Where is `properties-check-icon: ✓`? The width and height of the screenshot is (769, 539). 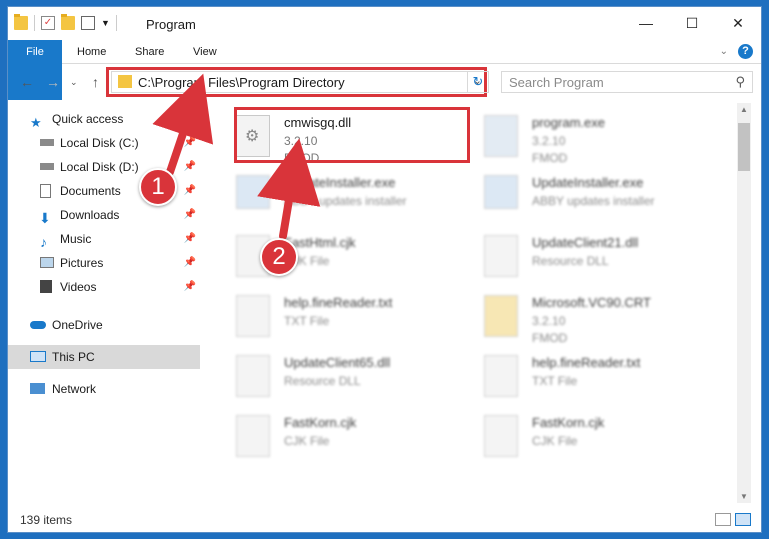 properties-check-icon: ✓ is located at coordinates (48, 23).